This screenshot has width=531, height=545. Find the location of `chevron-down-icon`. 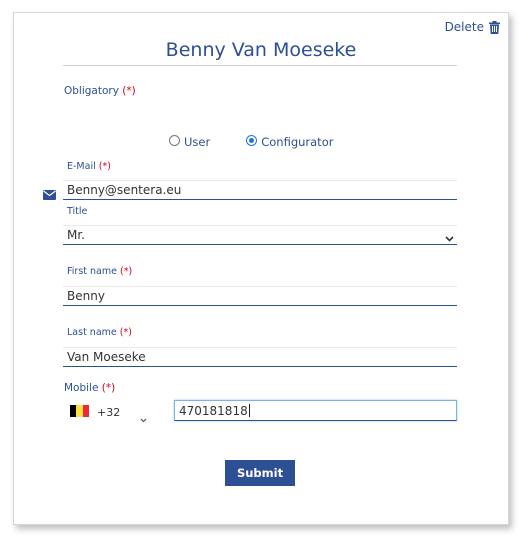

chevron-down-icon is located at coordinates (449, 238).